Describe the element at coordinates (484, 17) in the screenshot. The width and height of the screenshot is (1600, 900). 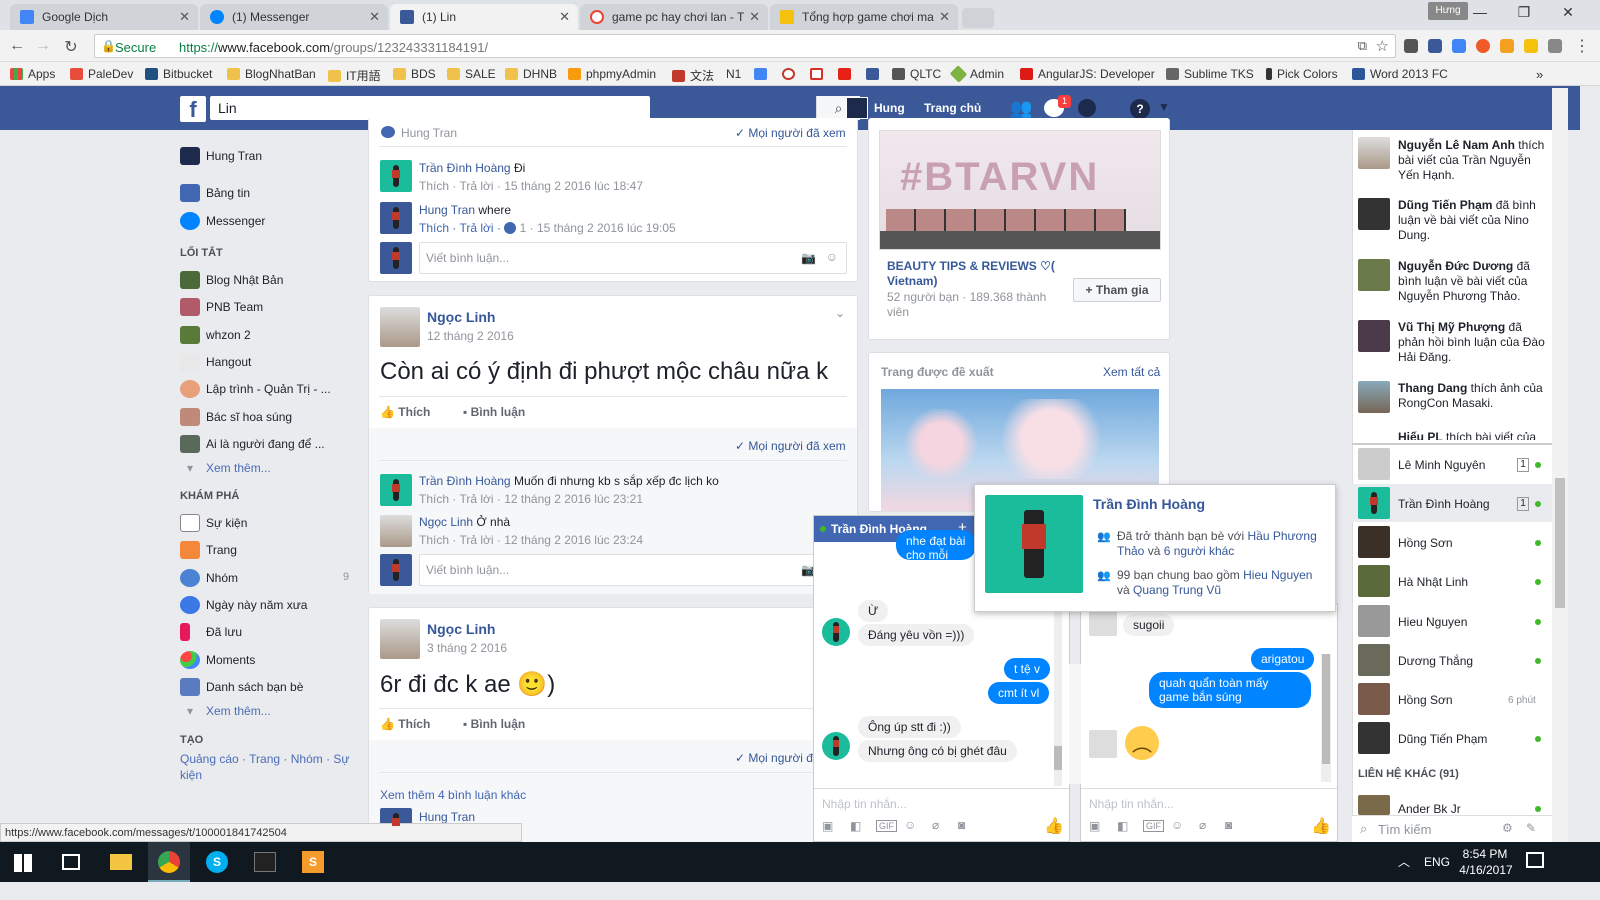
I see `tab-facebook-lin: (1) Lin ✕` at that location.